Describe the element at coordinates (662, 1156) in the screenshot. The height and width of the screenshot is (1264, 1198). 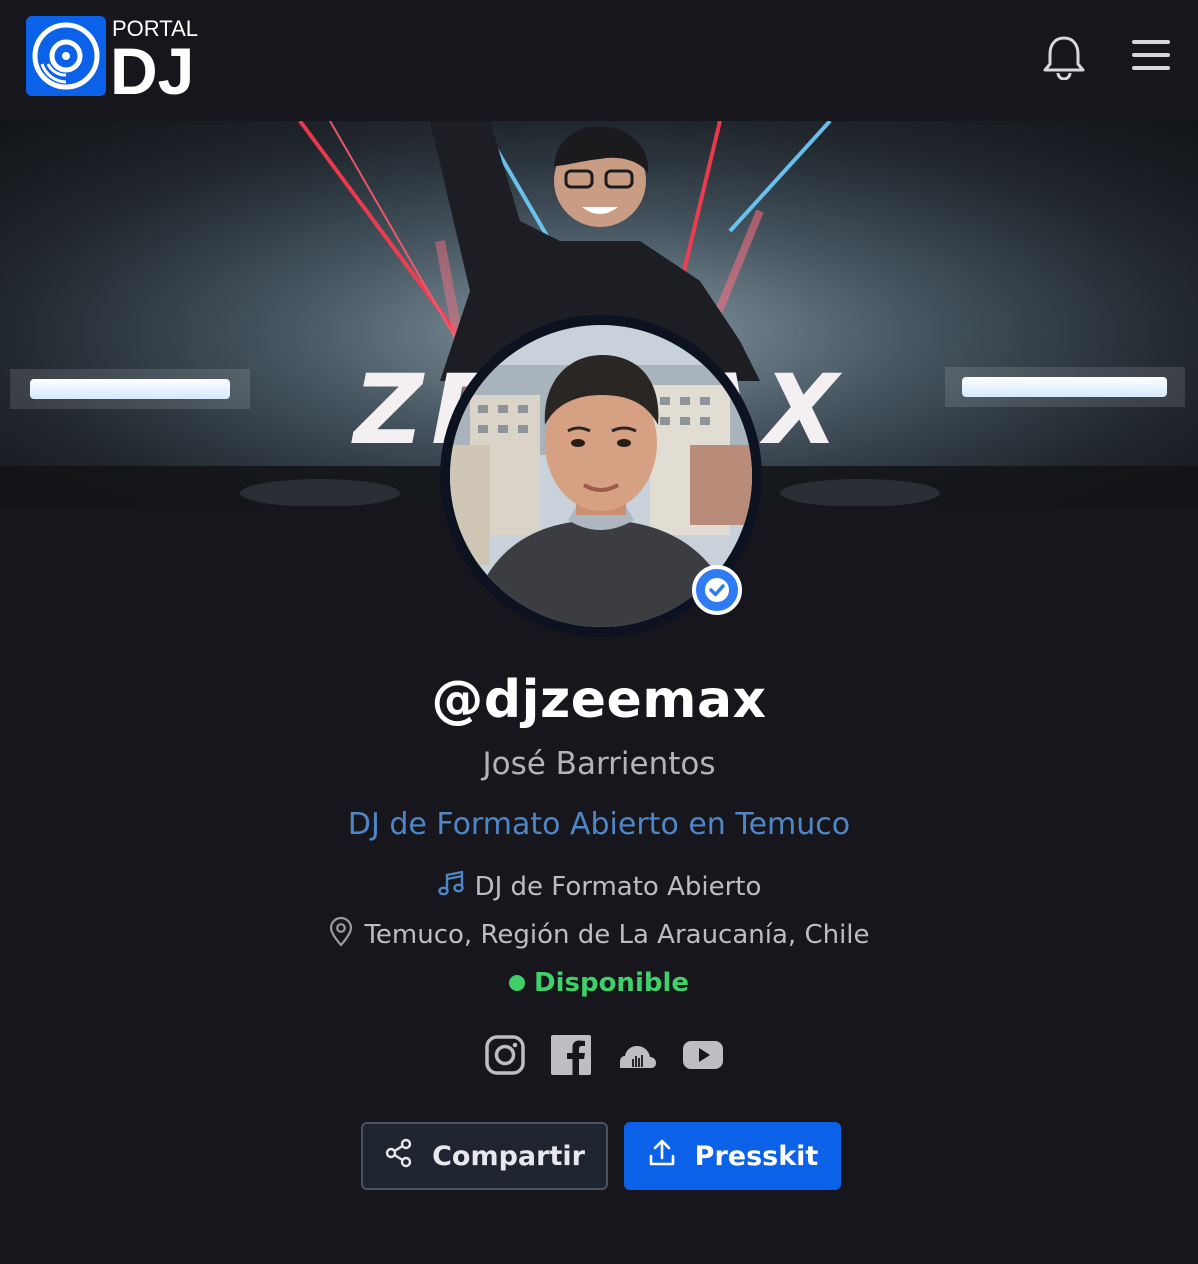
I see `upload-icon` at that location.